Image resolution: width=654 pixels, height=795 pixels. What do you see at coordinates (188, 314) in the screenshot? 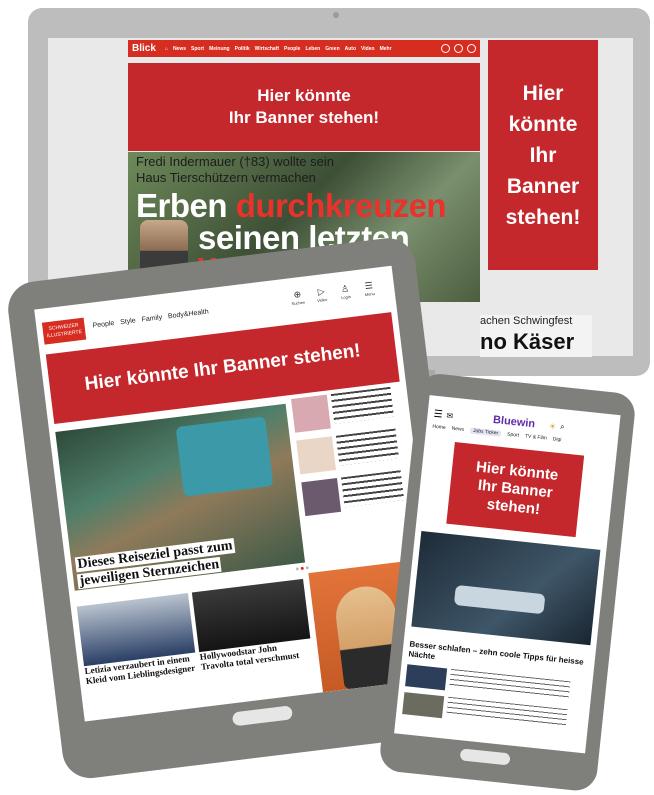
I see `tab-body-health: Body&Health` at bounding box center [188, 314].